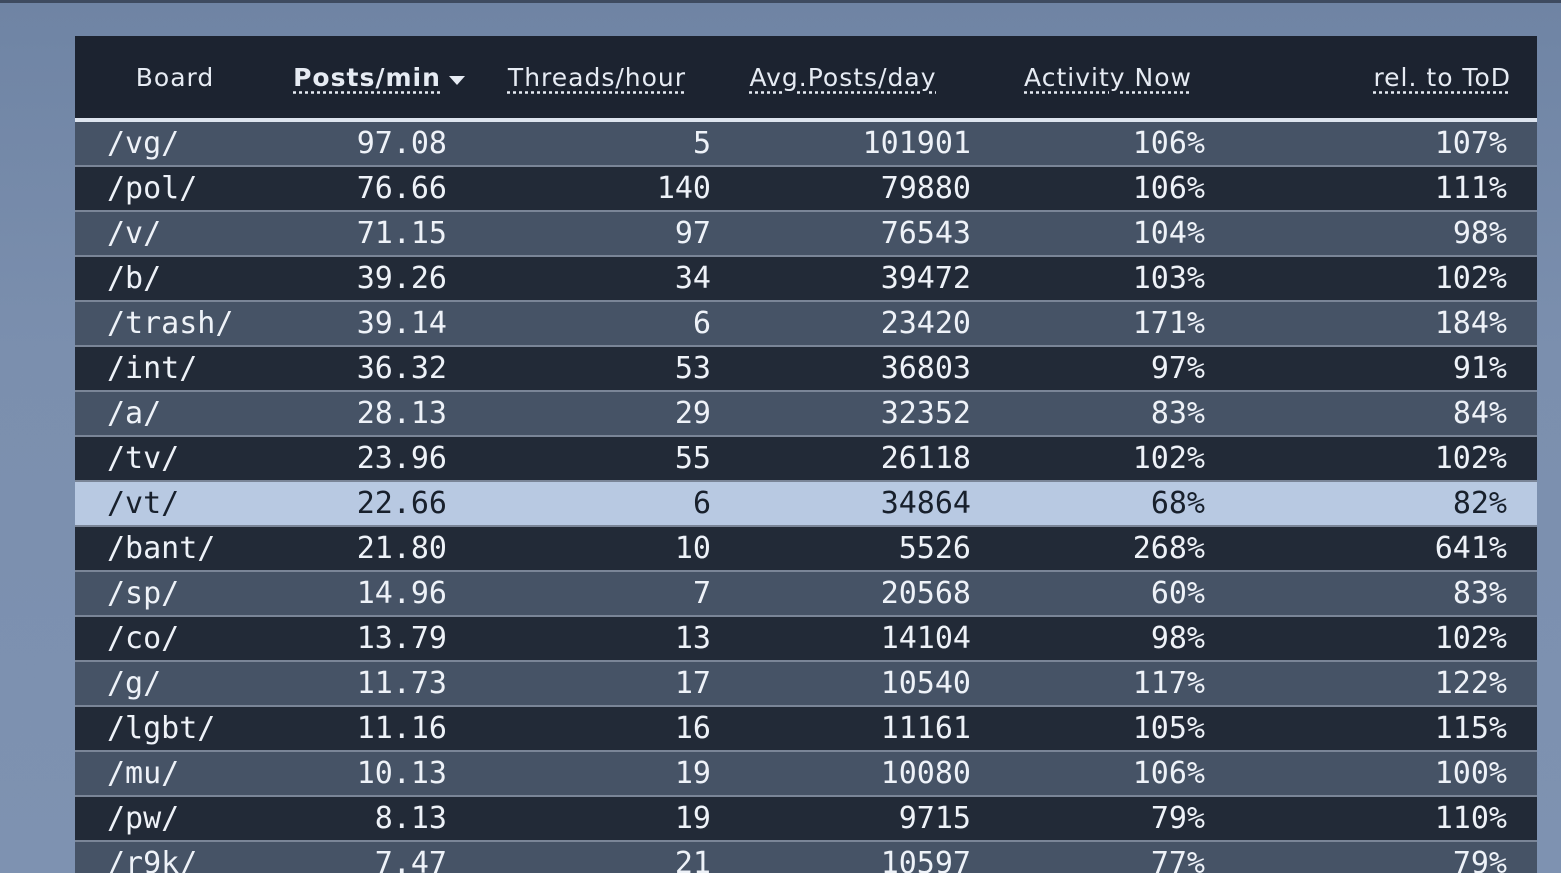 The image size is (1561, 873). What do you see at coordinates (1389, 188) in the screenshot?
I see `cell-rel-tod: 111%` at bounding box center [1389, 188].